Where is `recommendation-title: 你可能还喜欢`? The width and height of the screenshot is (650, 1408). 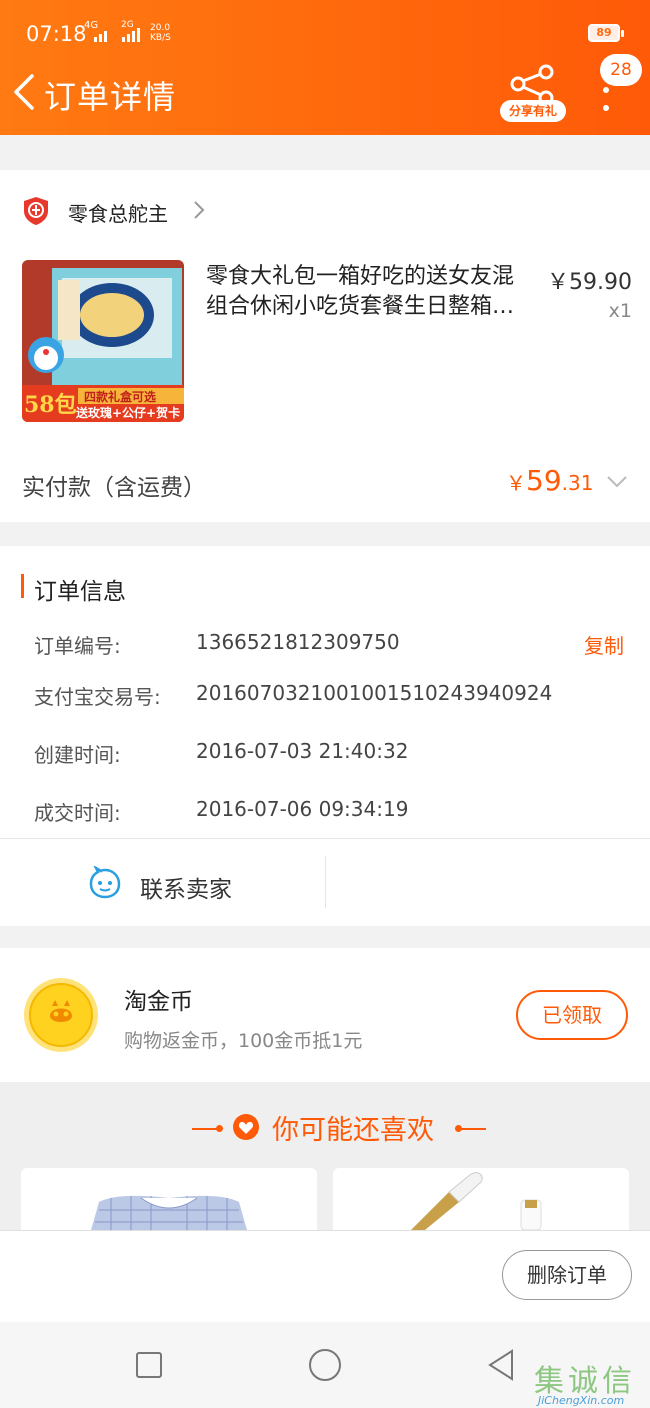 recommendation-title: 你可能还喜欢 is located at coordinates (353, 1130).